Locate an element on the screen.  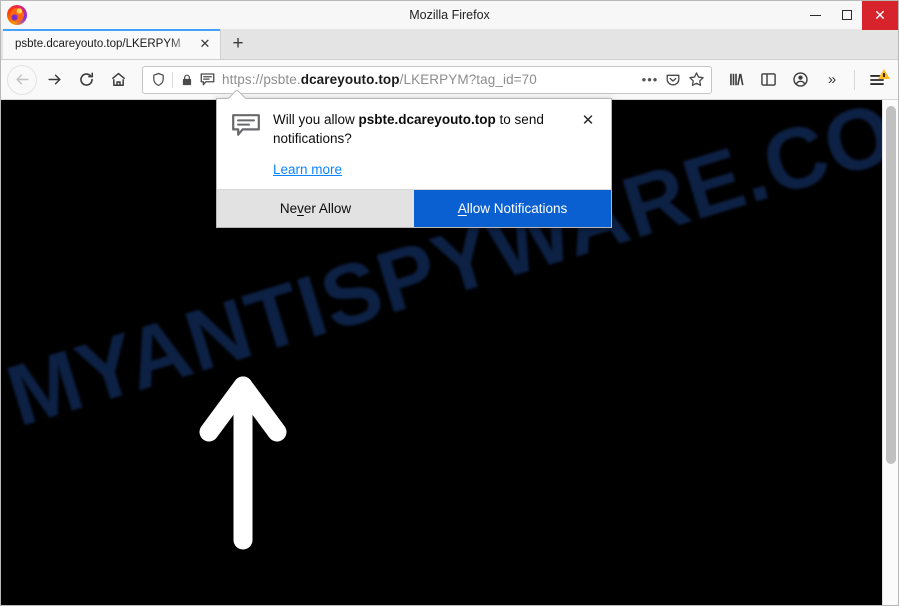
pocket-icon is located at coordinates (673, 80).